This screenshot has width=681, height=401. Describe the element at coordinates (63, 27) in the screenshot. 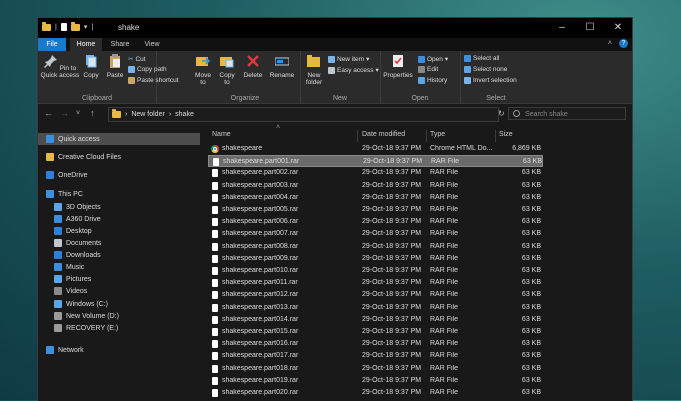

I see `properties-icon` at that location.